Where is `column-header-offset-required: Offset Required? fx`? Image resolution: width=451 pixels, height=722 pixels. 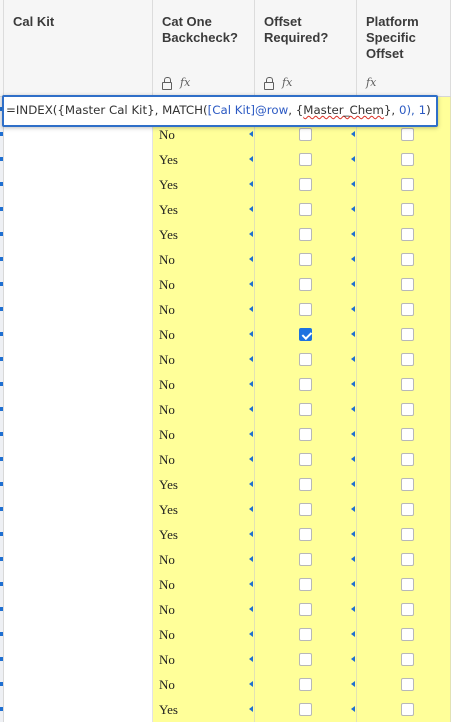 column-header-offset-required: Offset Required? fx is located at coordinates (306, 48).